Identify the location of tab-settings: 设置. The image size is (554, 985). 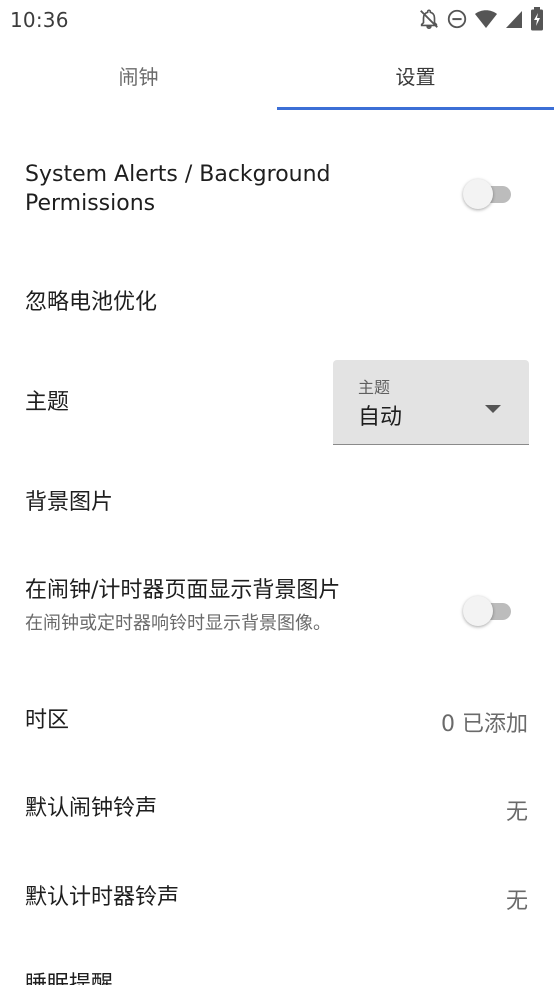
(415, 75).